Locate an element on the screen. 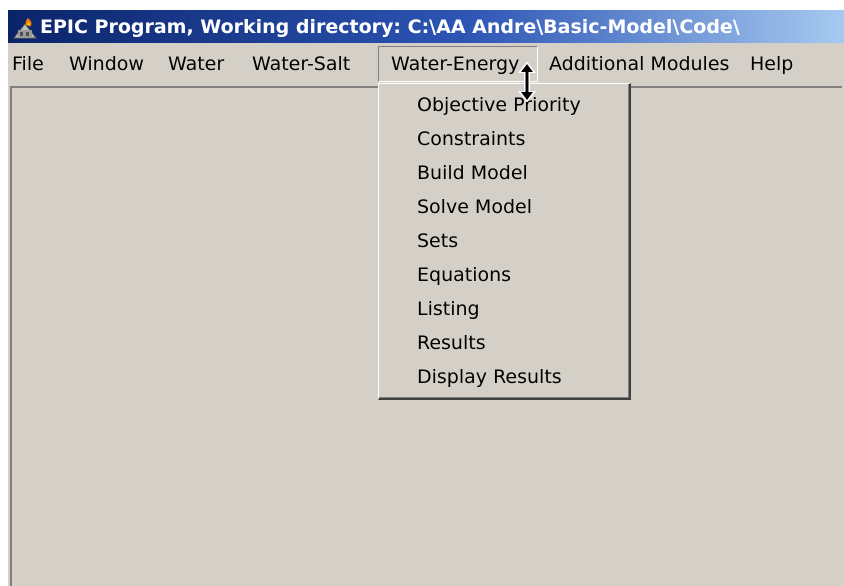 This screenshot has height=586, width=844. menu-item-listing: Listing is located at coordinates (448, 309).